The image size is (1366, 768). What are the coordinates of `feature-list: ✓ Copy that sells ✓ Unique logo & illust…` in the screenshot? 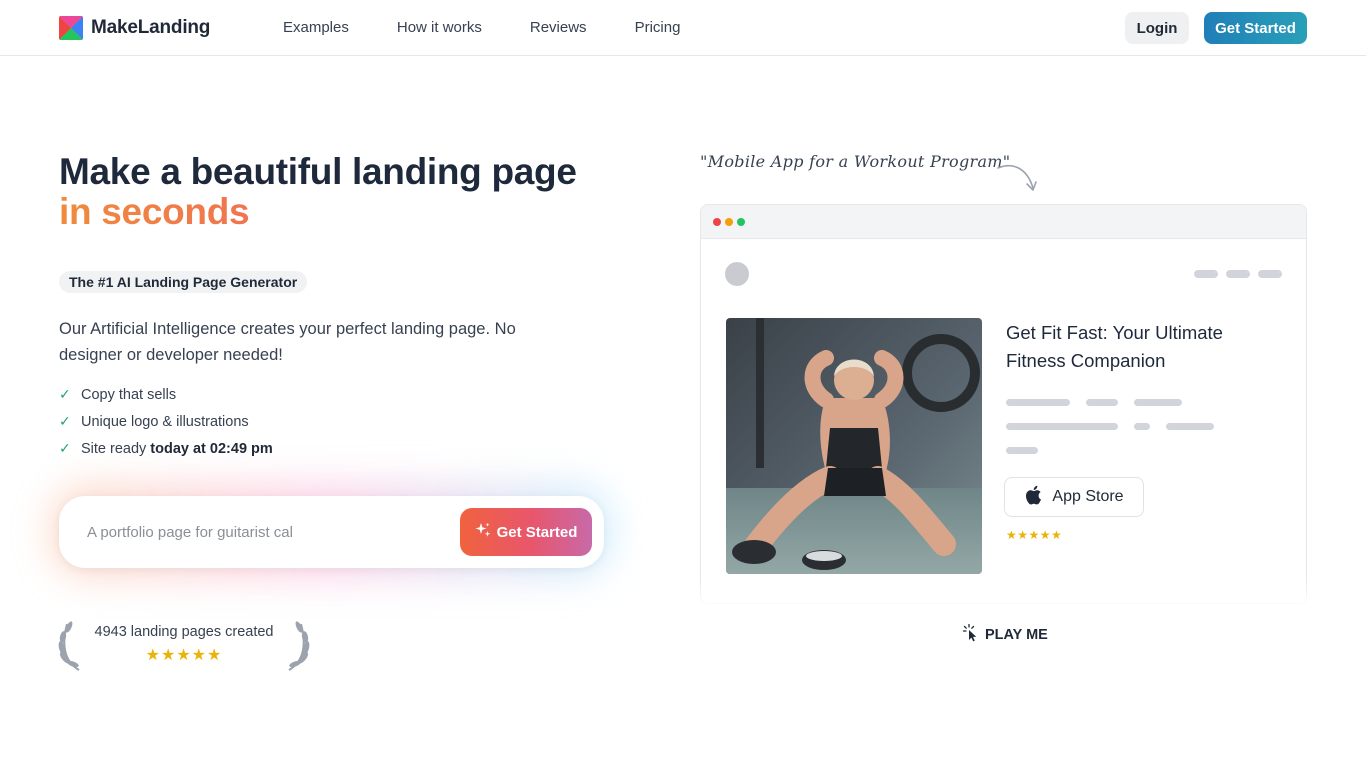 It's located at (166, 421).